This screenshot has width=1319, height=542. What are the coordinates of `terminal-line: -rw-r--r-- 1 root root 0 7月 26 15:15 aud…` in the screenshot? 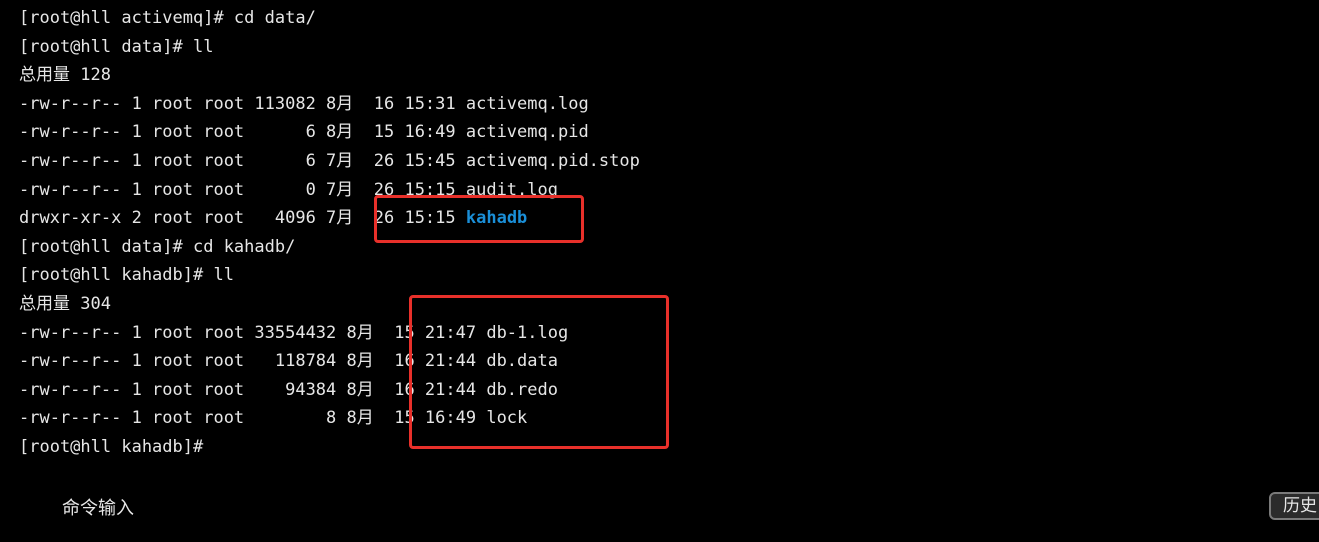 It's located at (288, 189).